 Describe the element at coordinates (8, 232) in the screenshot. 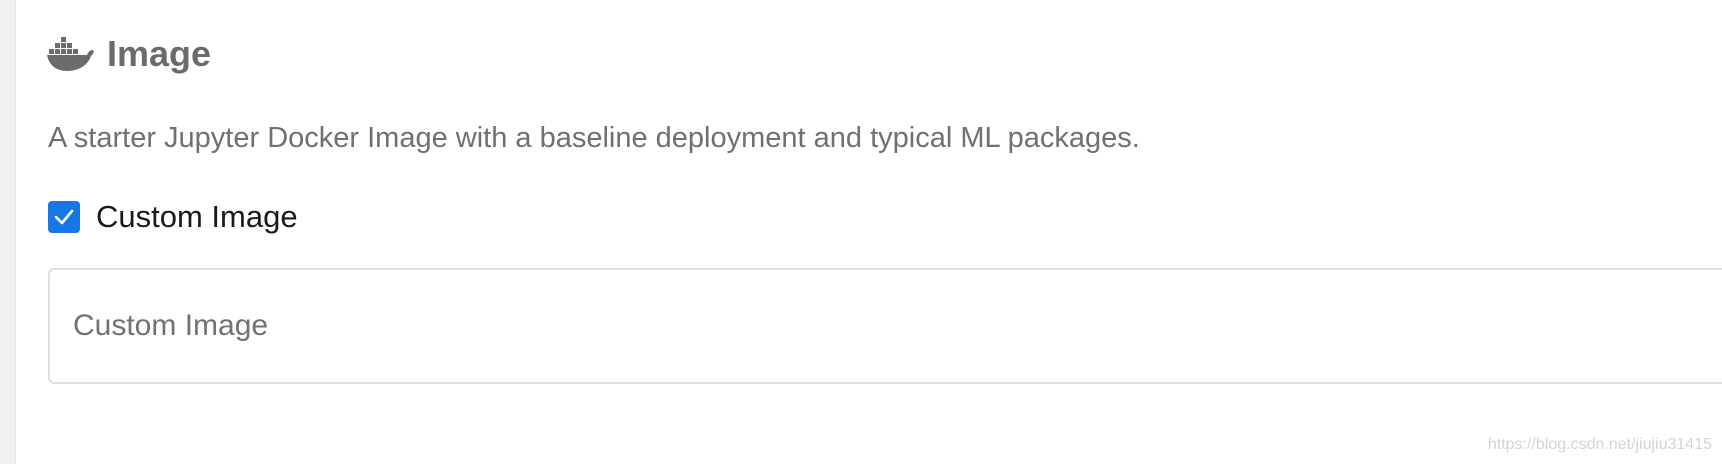

I see `left-edge-border` at that location.